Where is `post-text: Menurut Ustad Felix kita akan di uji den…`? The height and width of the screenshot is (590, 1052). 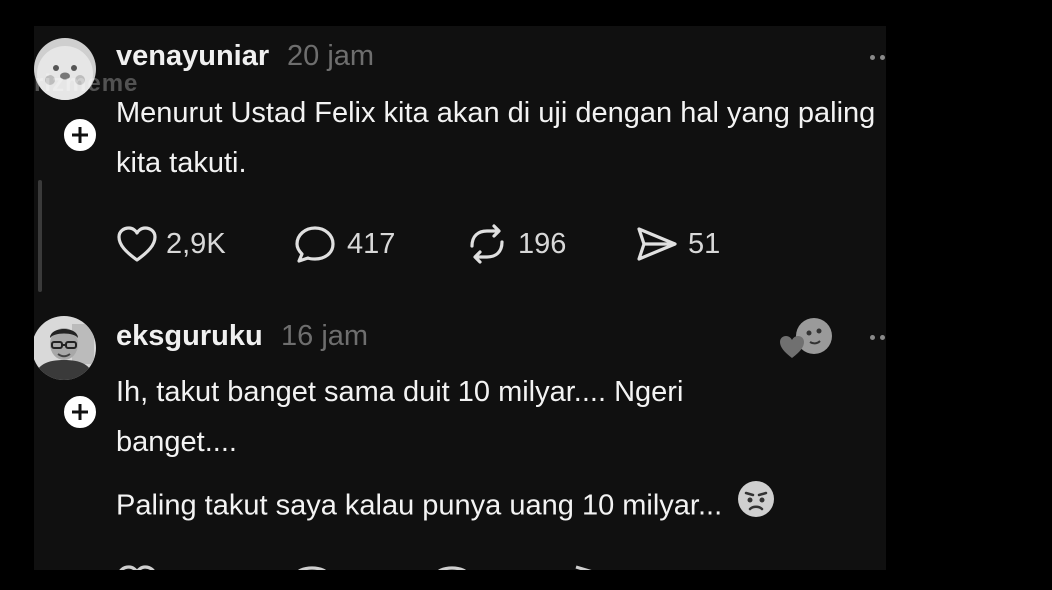
post-text: Menurut Ustad Felix kita akan di uji den… is located at coordinates (496, 138).